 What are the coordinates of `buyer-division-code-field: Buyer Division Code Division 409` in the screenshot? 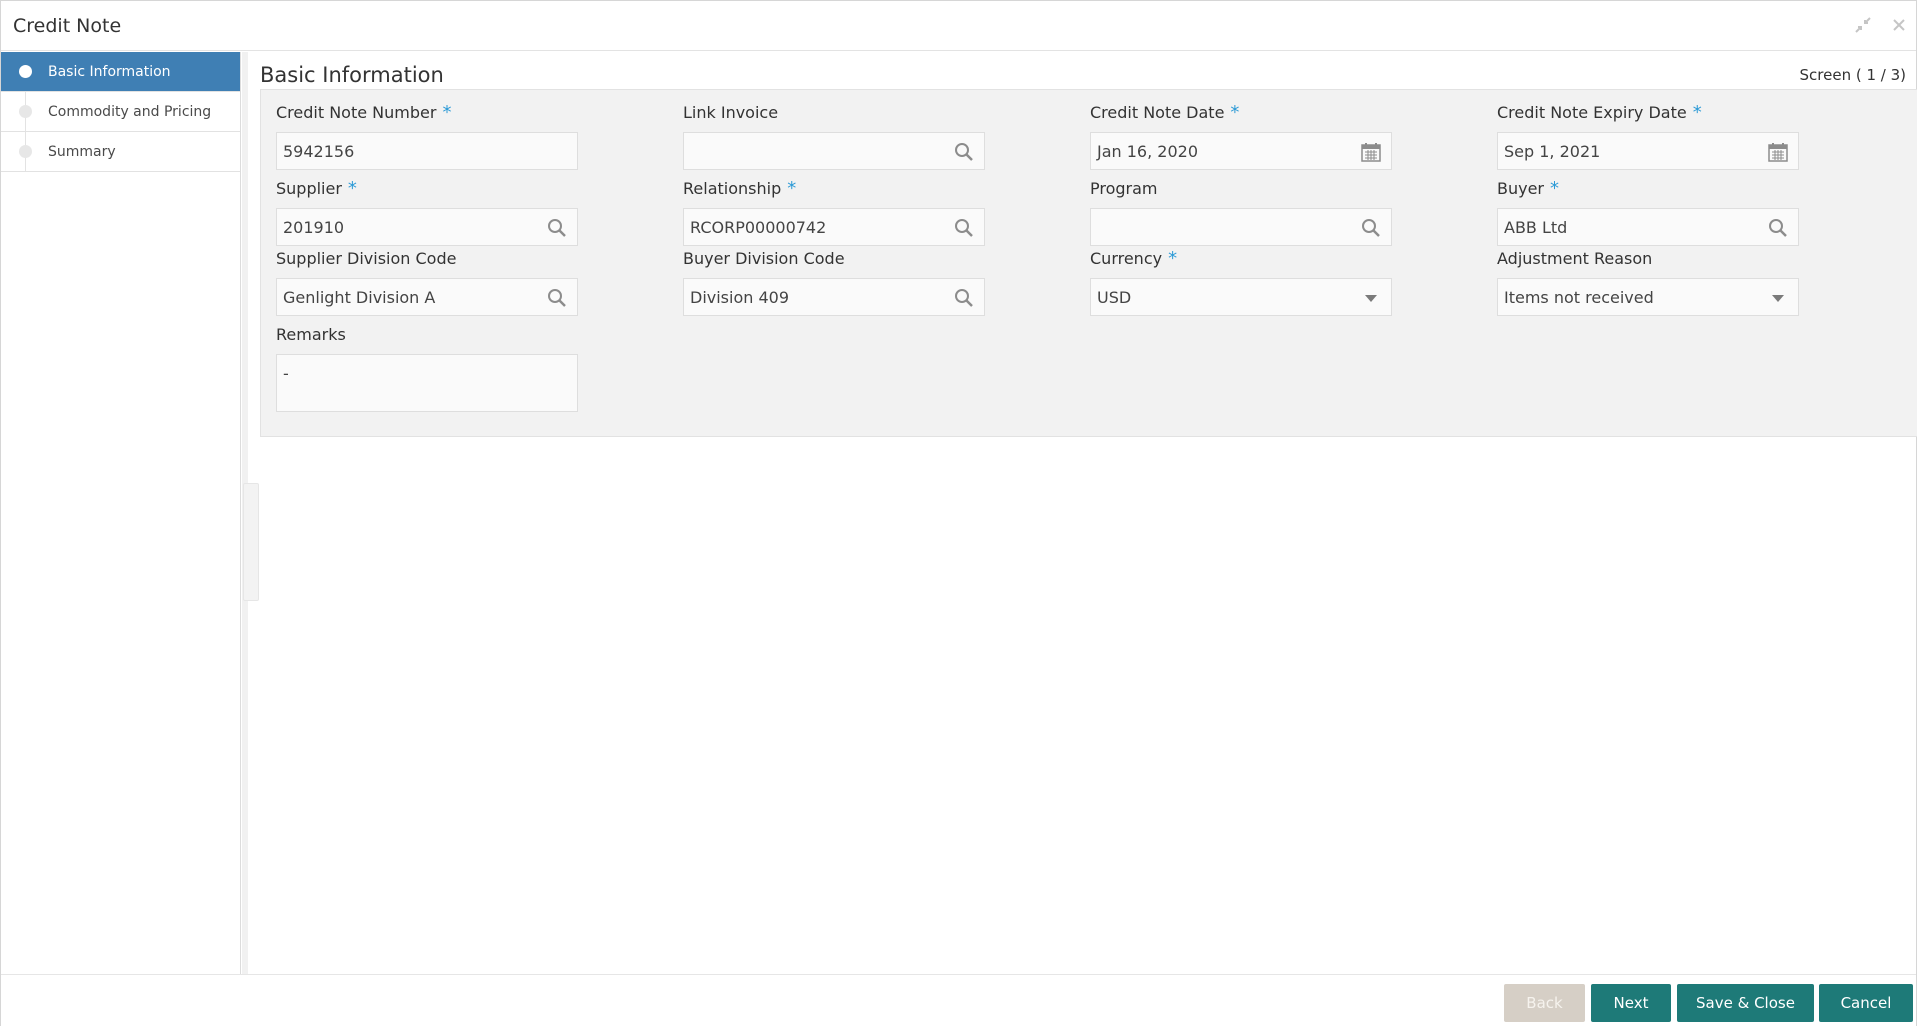 It's located at (834, 282).